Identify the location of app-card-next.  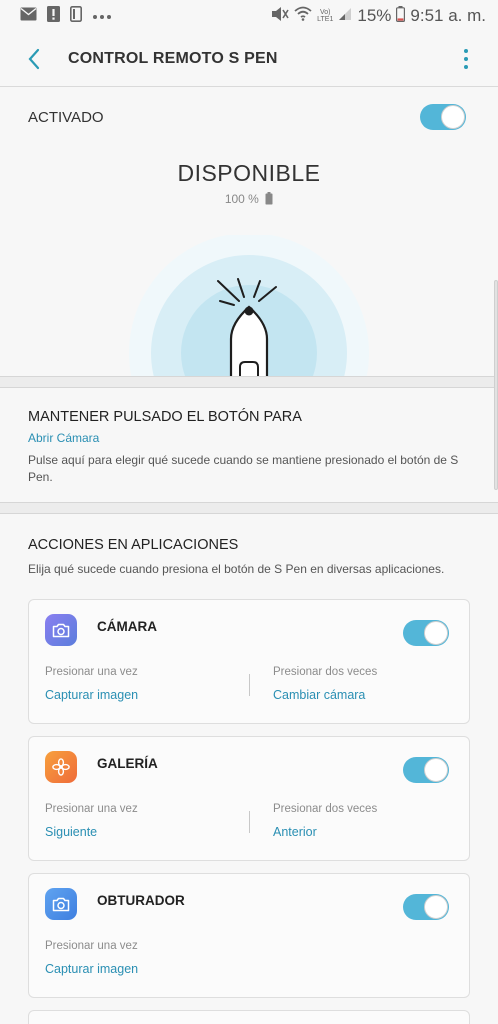
(249, 1017).